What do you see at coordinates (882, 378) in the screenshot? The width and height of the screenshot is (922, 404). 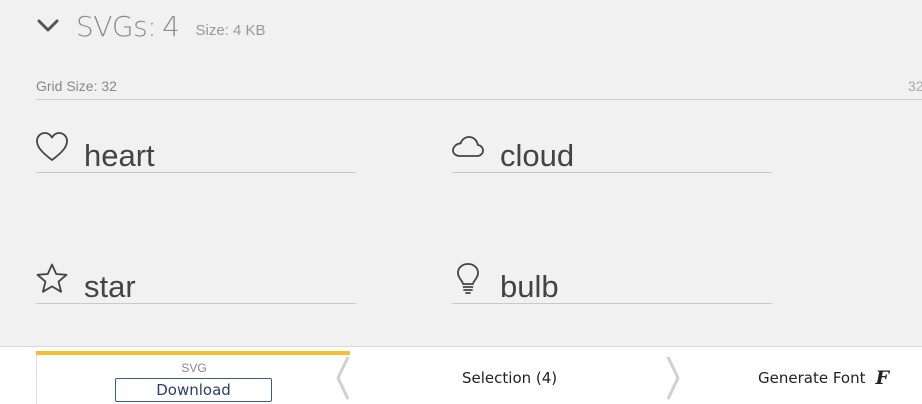 I see `font-icon: F` at bounding box center [882, 378].